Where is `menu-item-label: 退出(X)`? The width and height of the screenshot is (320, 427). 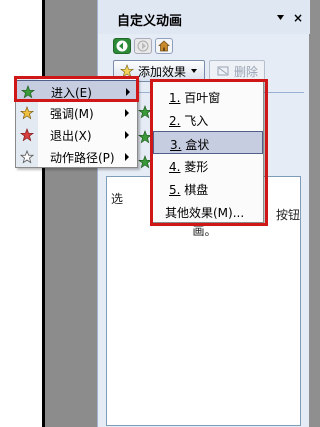
menu-item-label: 退出(X) is located at coordinates (71, 136).